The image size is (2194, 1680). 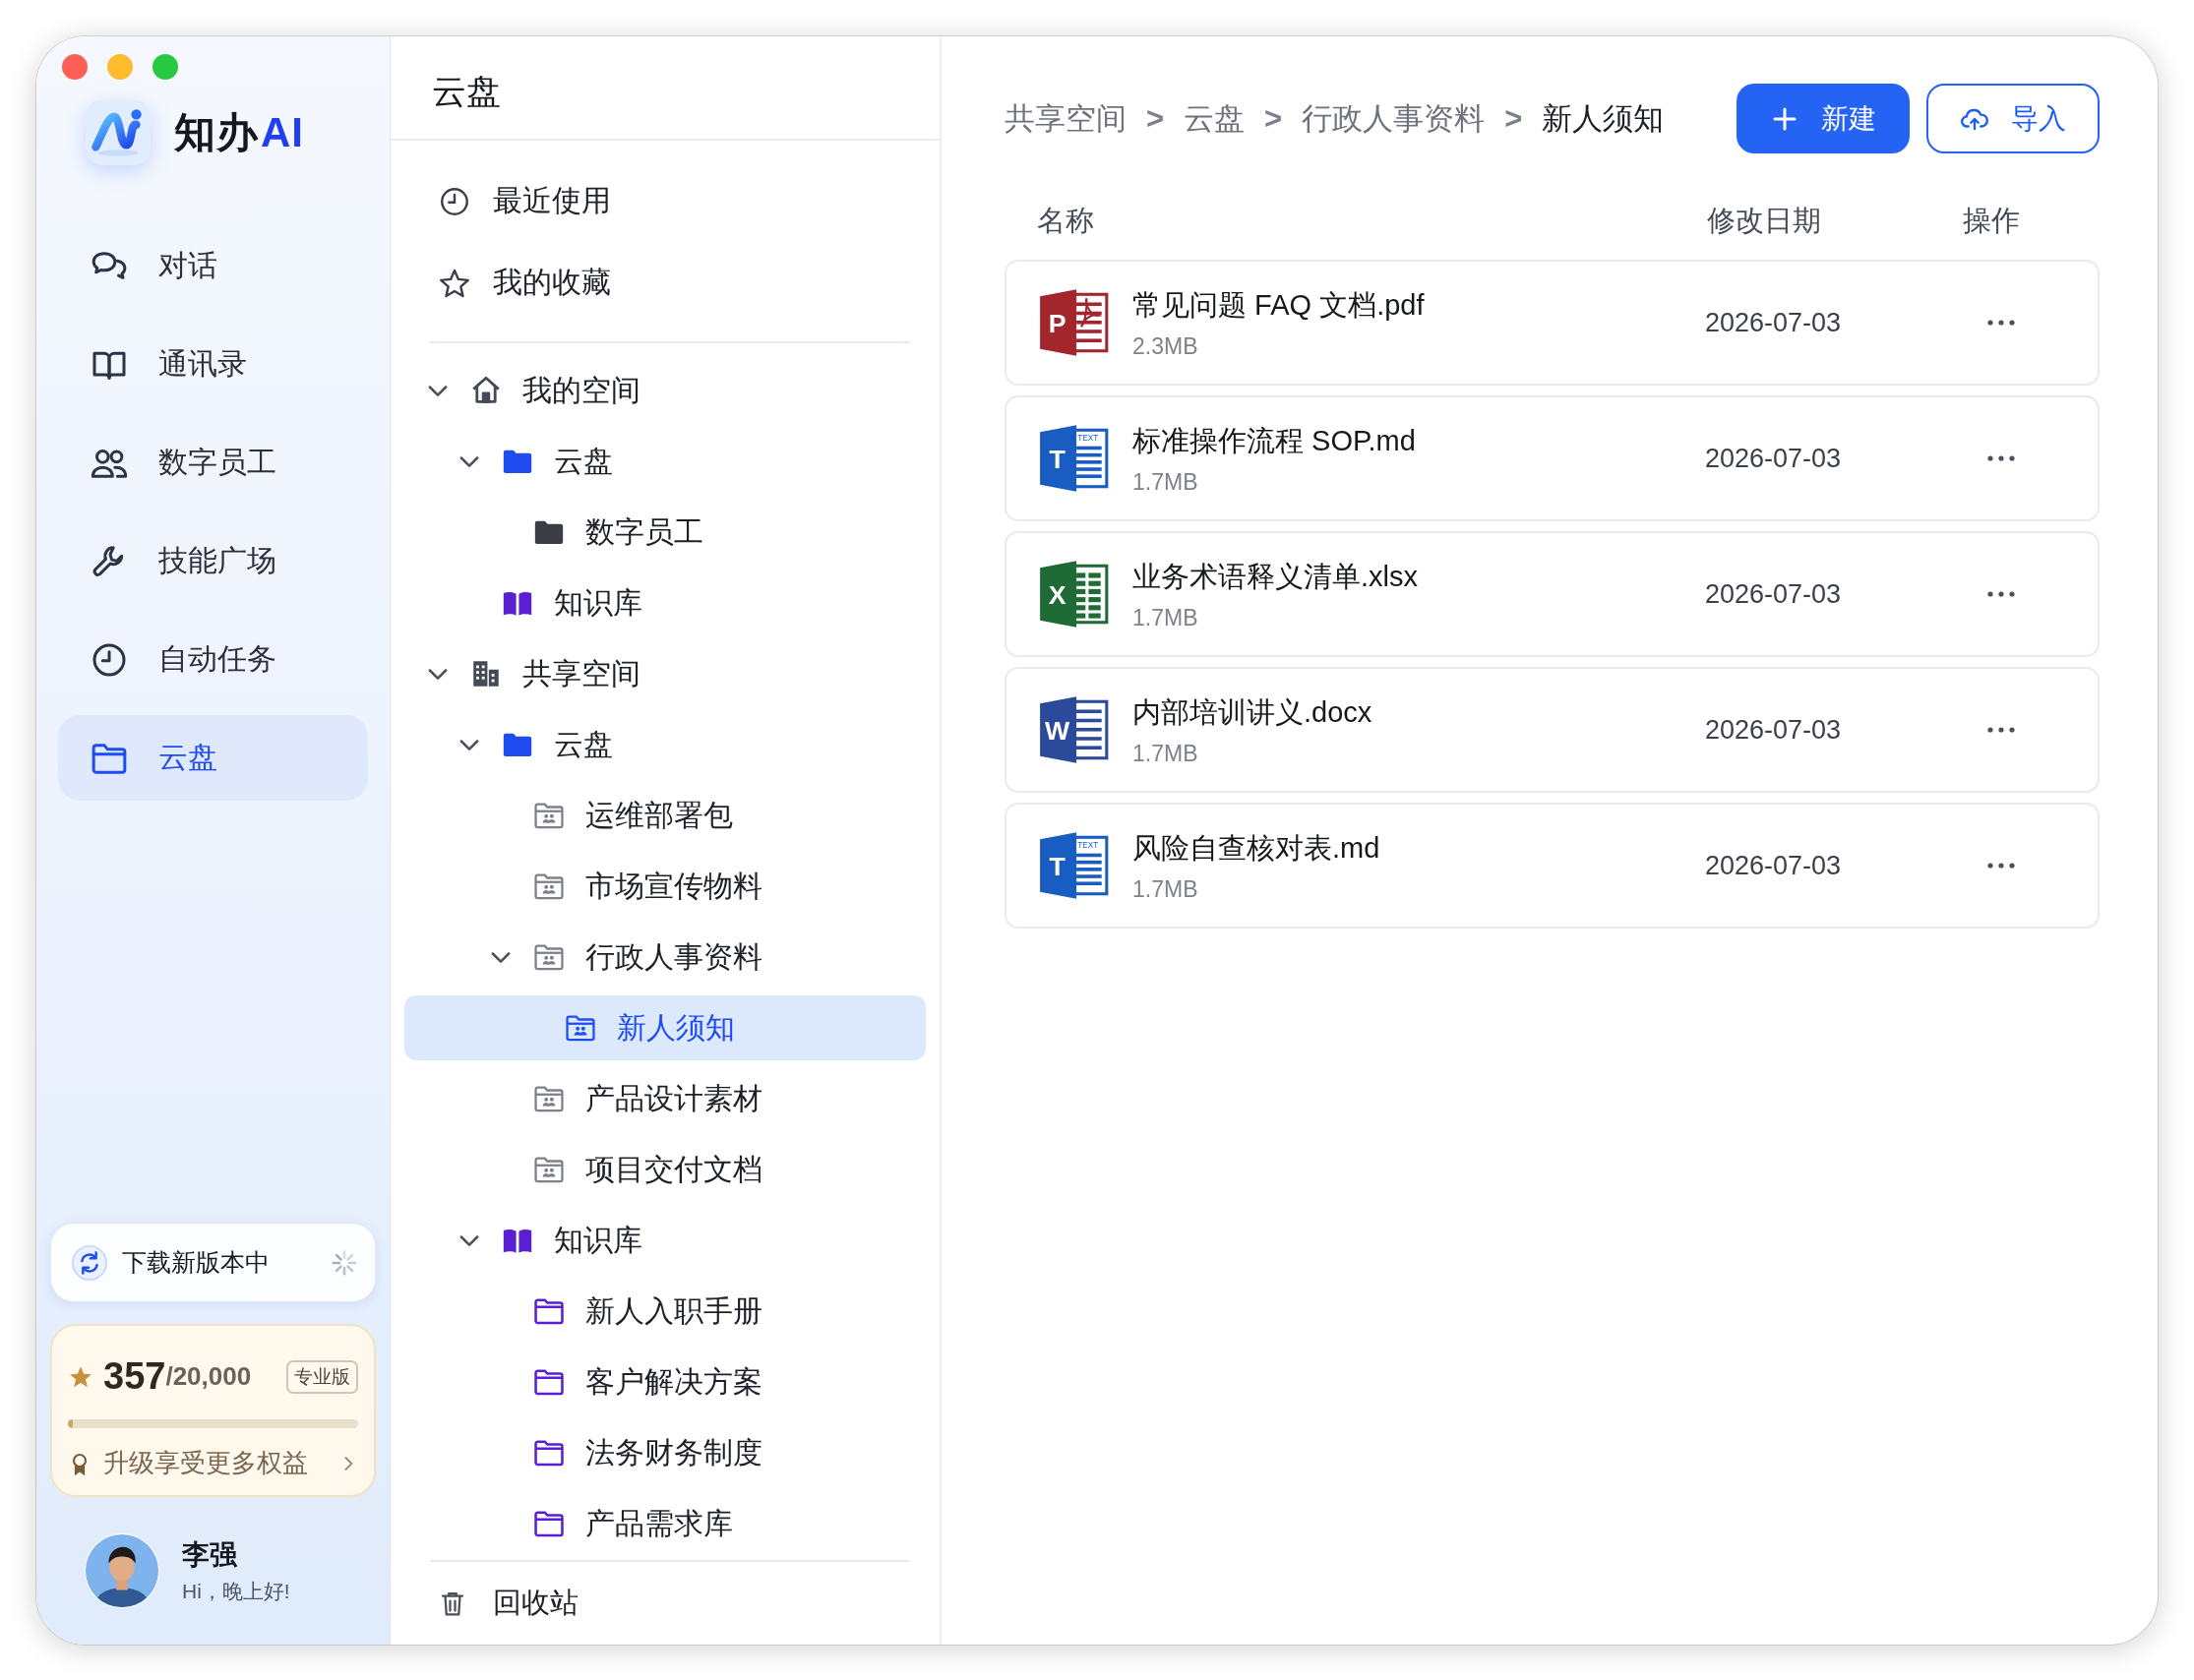 I want to click on nav-item: 云盘, so click(x=213, y=758).